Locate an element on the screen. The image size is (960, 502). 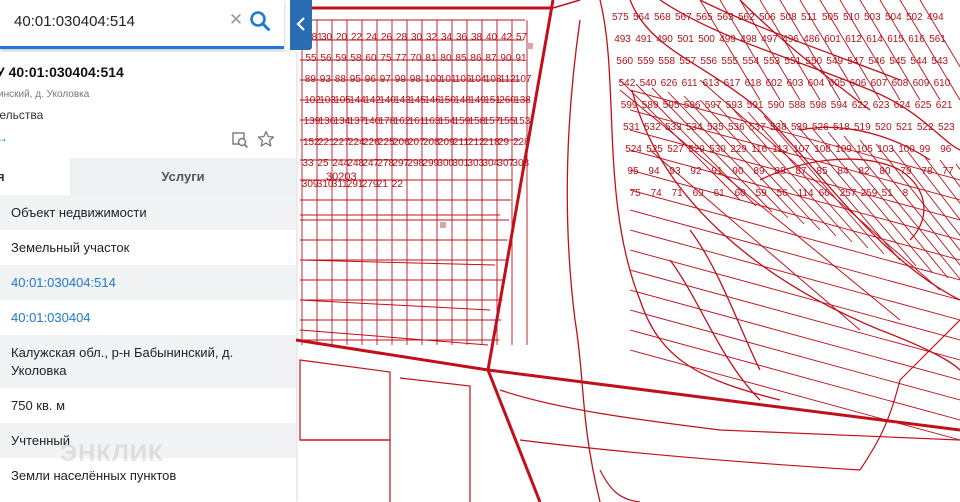
parcel-label: 29 is located at coordinates (504, 142).